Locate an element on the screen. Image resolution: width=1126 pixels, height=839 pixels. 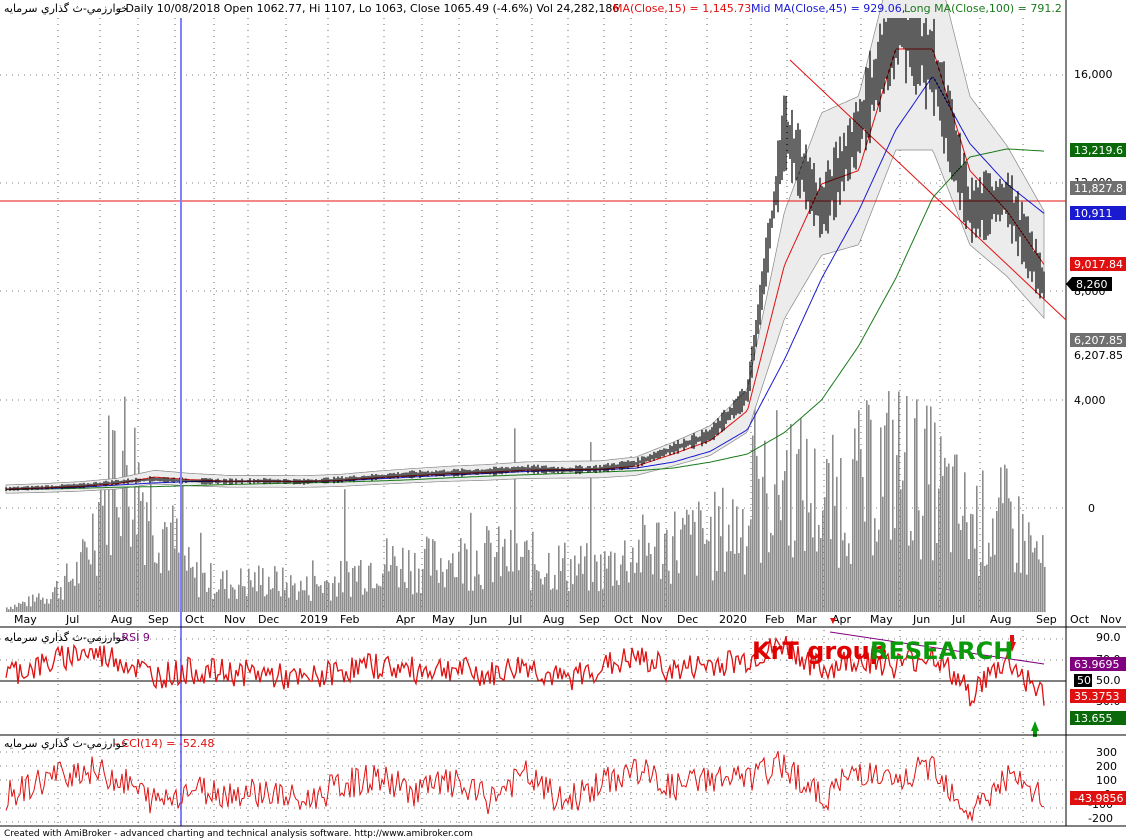
price-tick-4000: 4,000 is located at coordinates (1090, 400).